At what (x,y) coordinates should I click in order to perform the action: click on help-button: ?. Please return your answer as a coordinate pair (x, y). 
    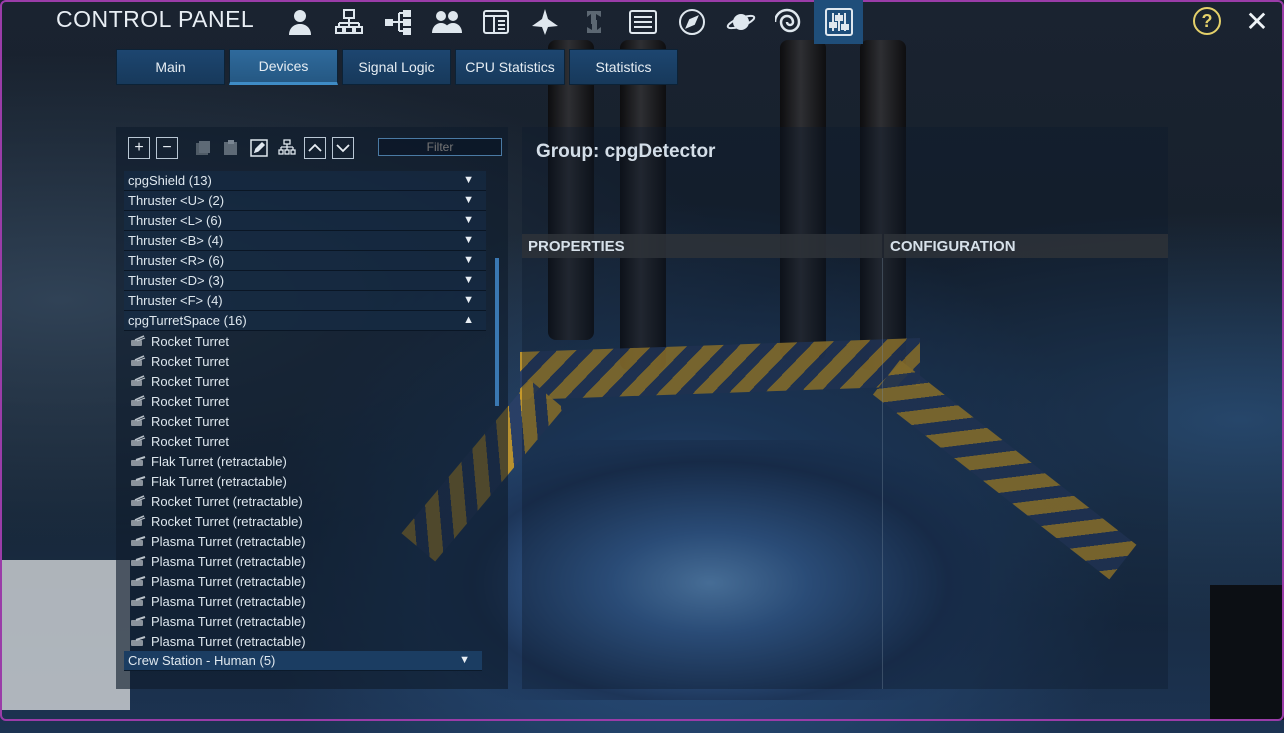
    Looking at the image, I should click on (1207, 21).